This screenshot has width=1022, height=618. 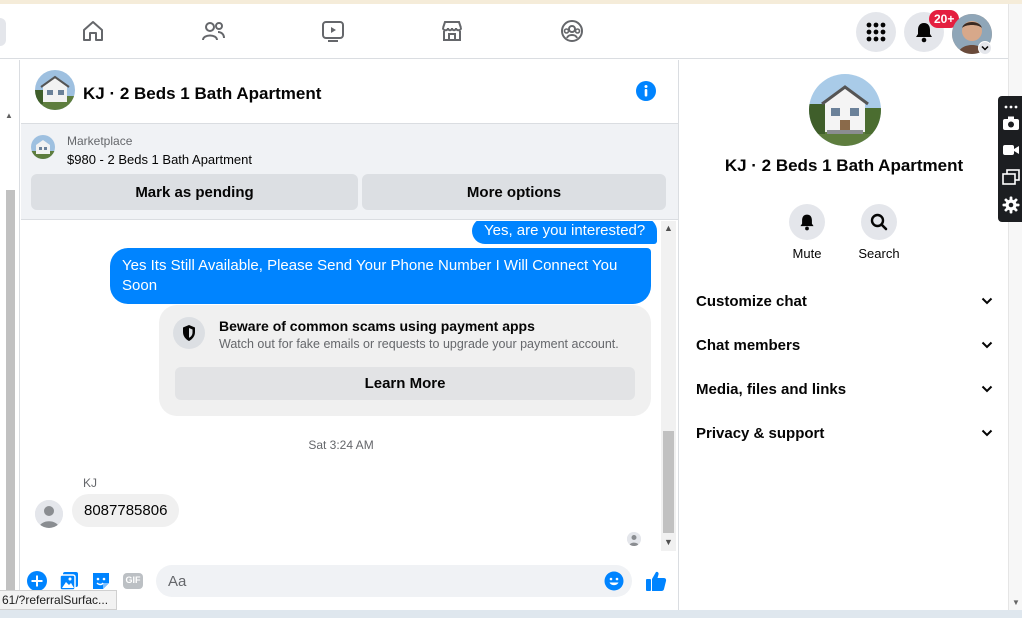 I want to click on tab-friends, so click(x=213, y=31).